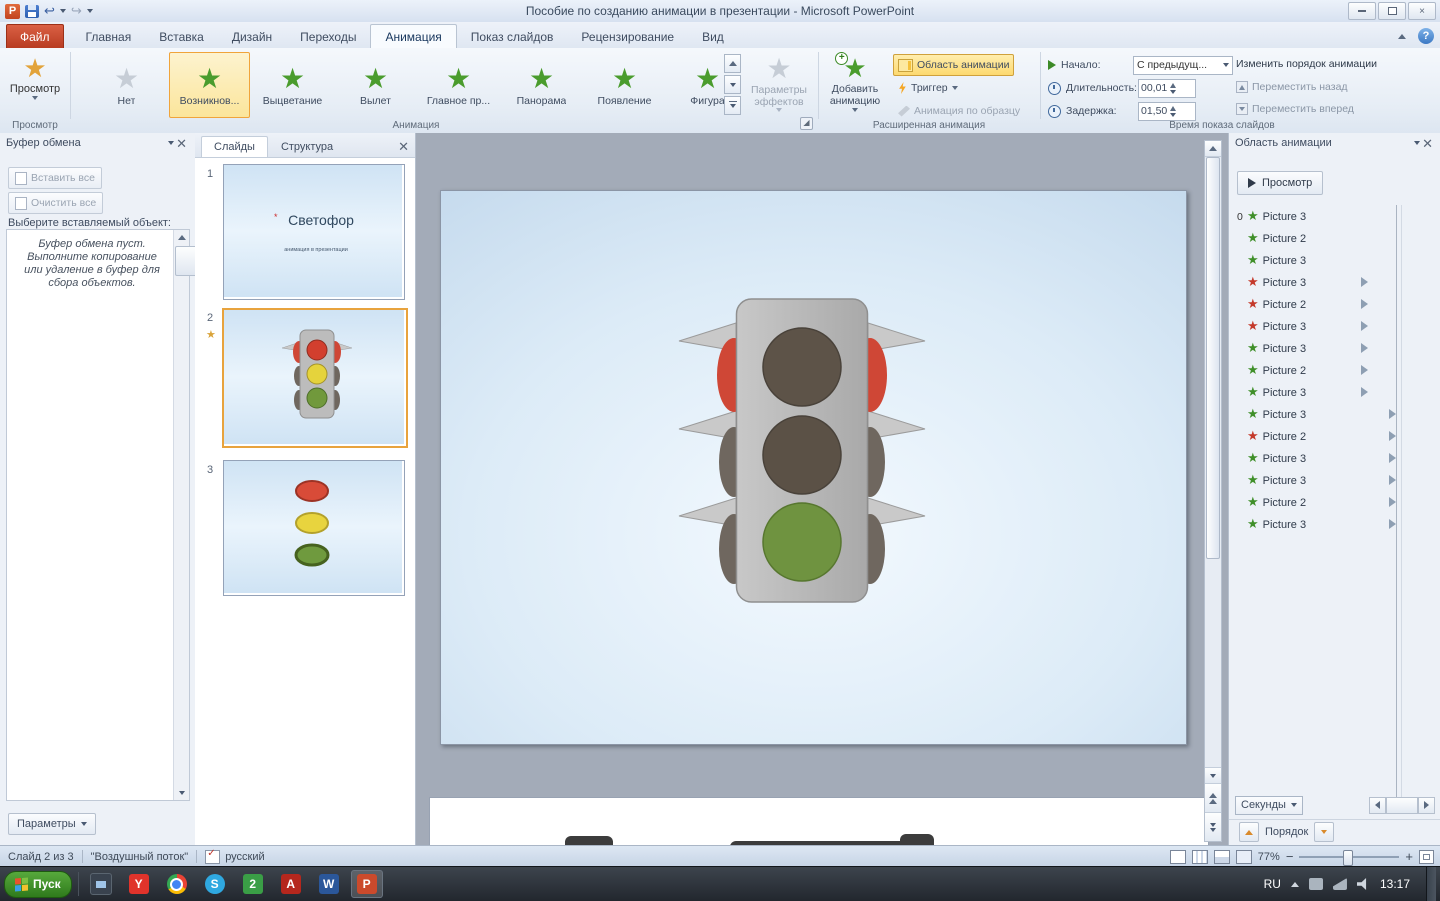  What do you see at coordinates (1426, 805) in the screenshot?
I see `timeline-scroll-right-icon` at bounding box center [1426, 805].